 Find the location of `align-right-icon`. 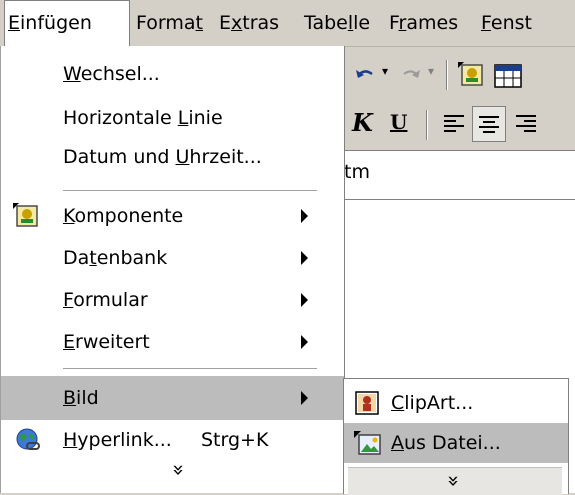

align-right-icon is located at coordinates (526, 124).